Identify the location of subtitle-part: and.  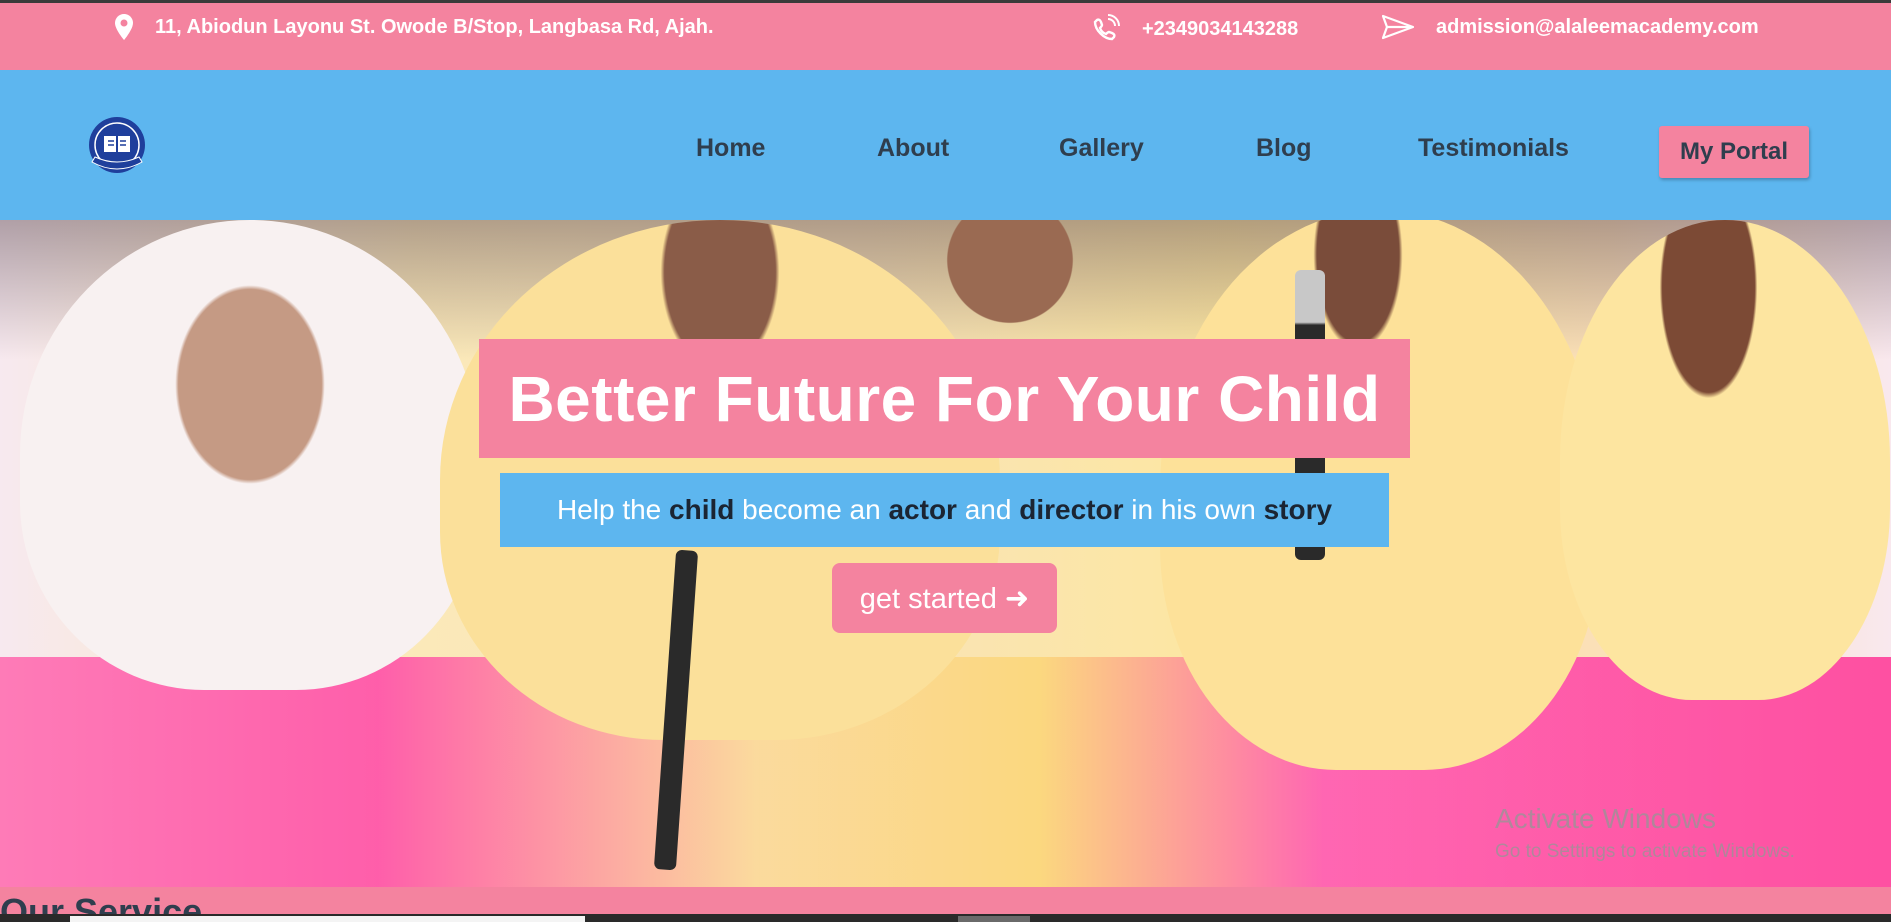
(988, 509).